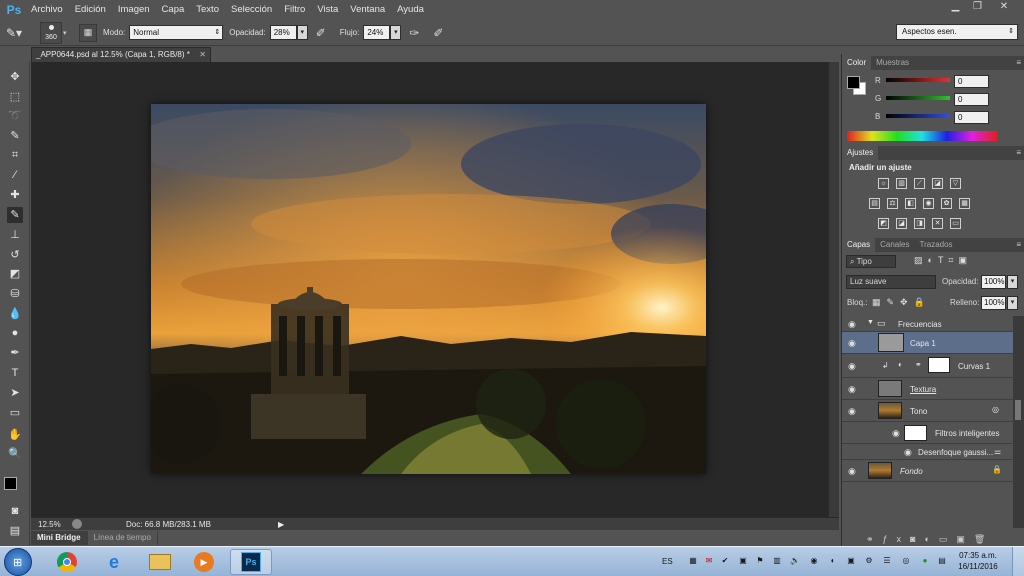 The image size is (1024, 576). What do you see at coordinates (977, 7) in the screenshot?
I see `restore-icon: ❐` at bounding box center [977, 7].